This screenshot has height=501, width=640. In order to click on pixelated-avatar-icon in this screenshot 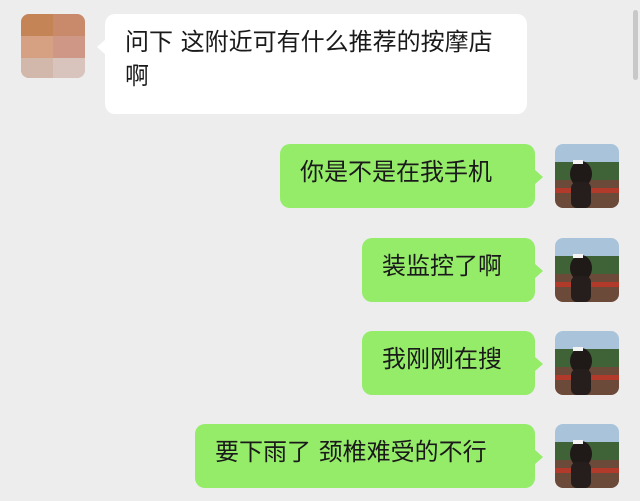, I will do `click(53, 46)`.